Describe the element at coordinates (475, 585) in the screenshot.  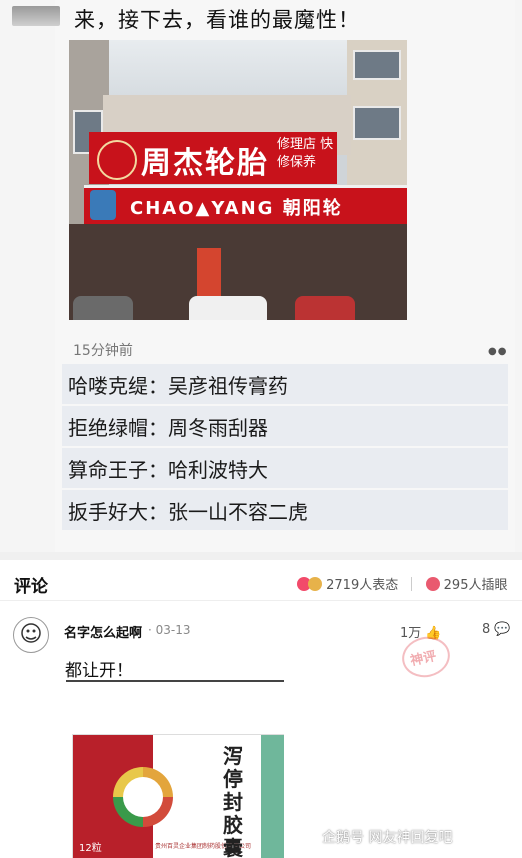
I see `plug-count: 295人插眼` at that location.